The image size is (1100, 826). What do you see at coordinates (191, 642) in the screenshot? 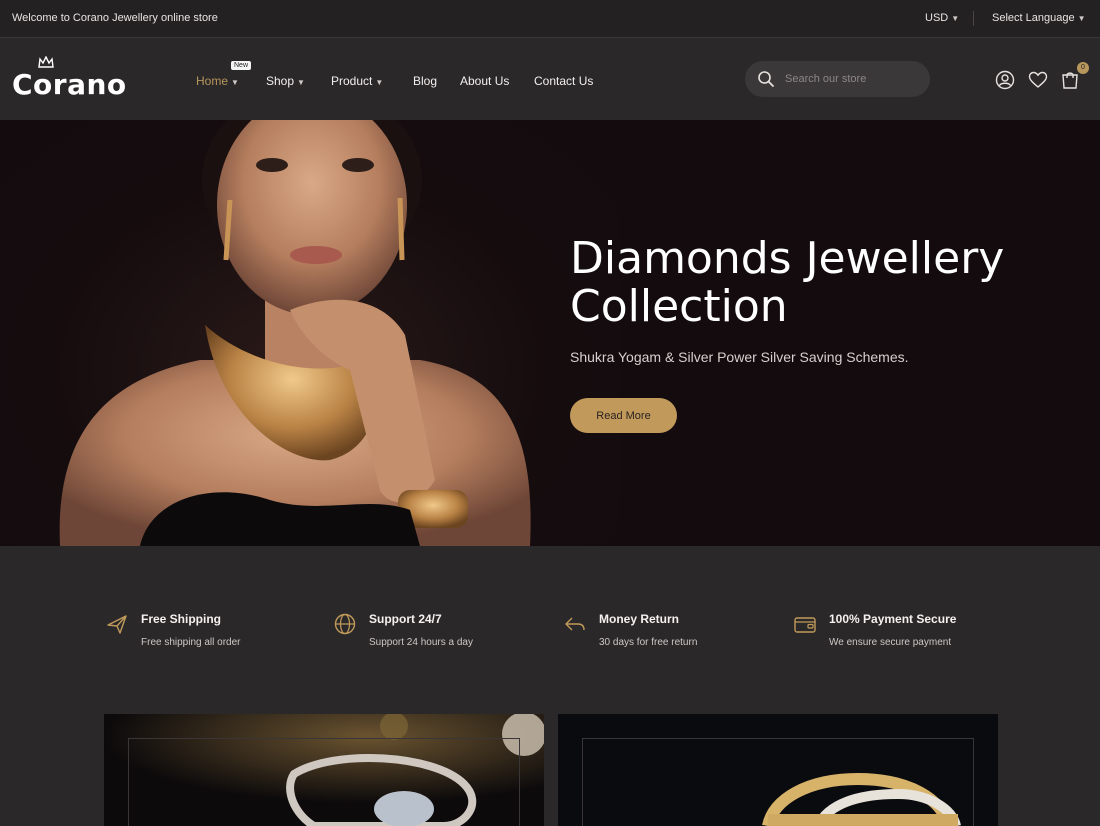
I see `feature-desc: Free shipping all order` at bounding box center [191, 642].